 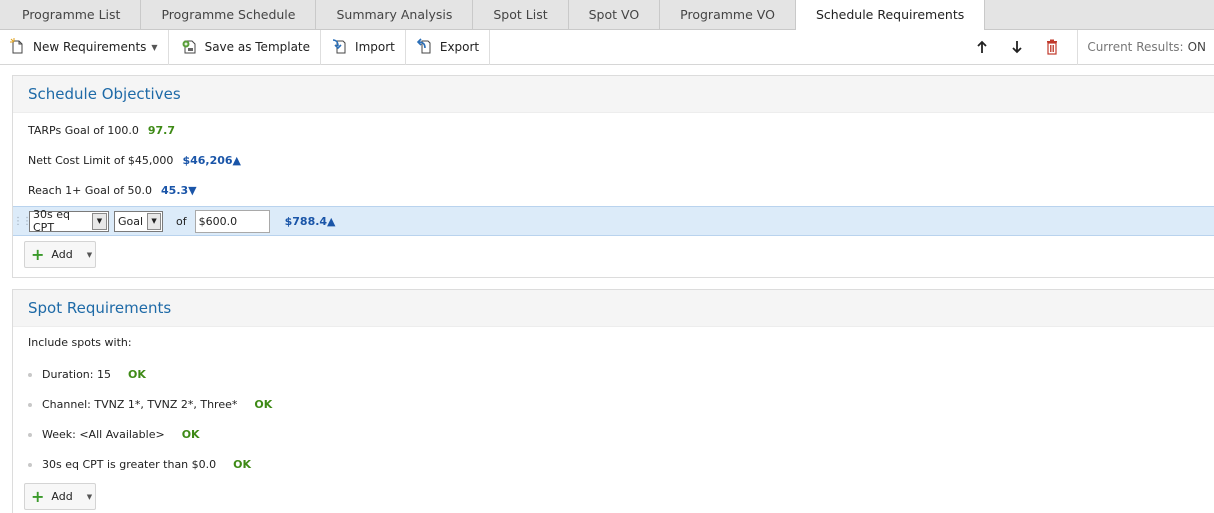 What do you see at coordinates (395, 15) in the screenshot?
I see `tab-summary-analysis: Summary Analysis` at bounding box center [395, 15].